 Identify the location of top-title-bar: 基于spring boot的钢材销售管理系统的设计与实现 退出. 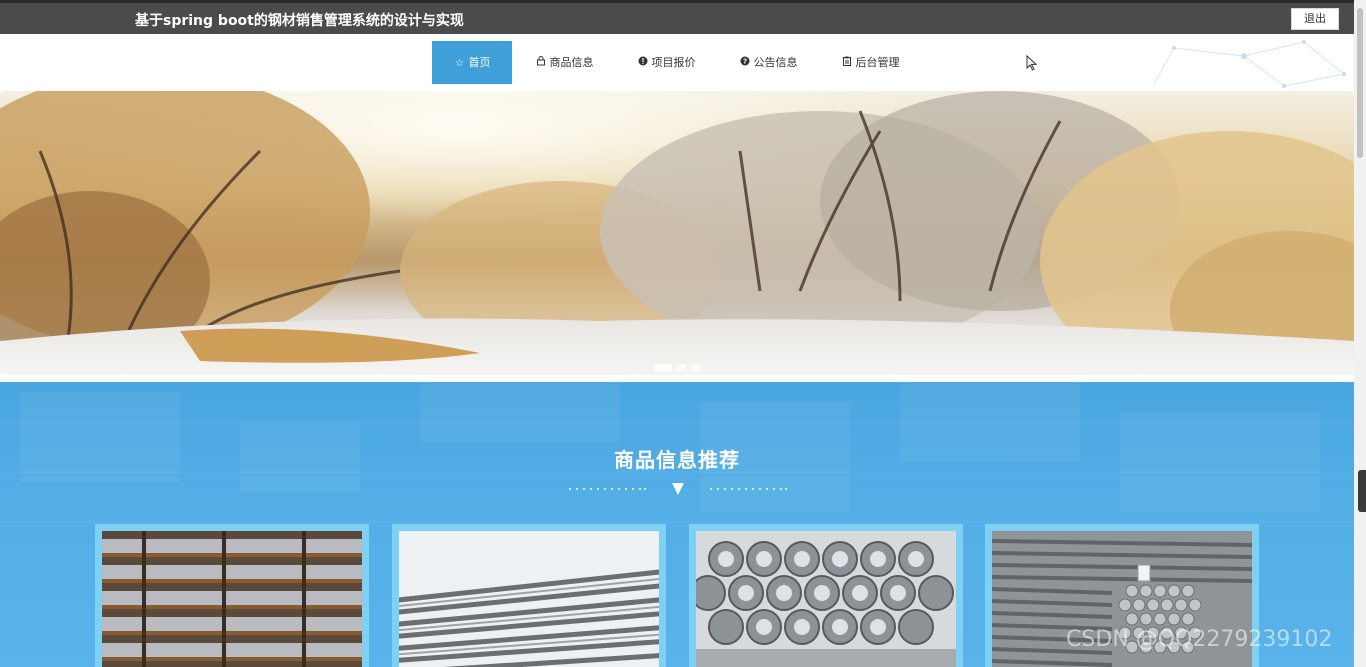
(677, 17).